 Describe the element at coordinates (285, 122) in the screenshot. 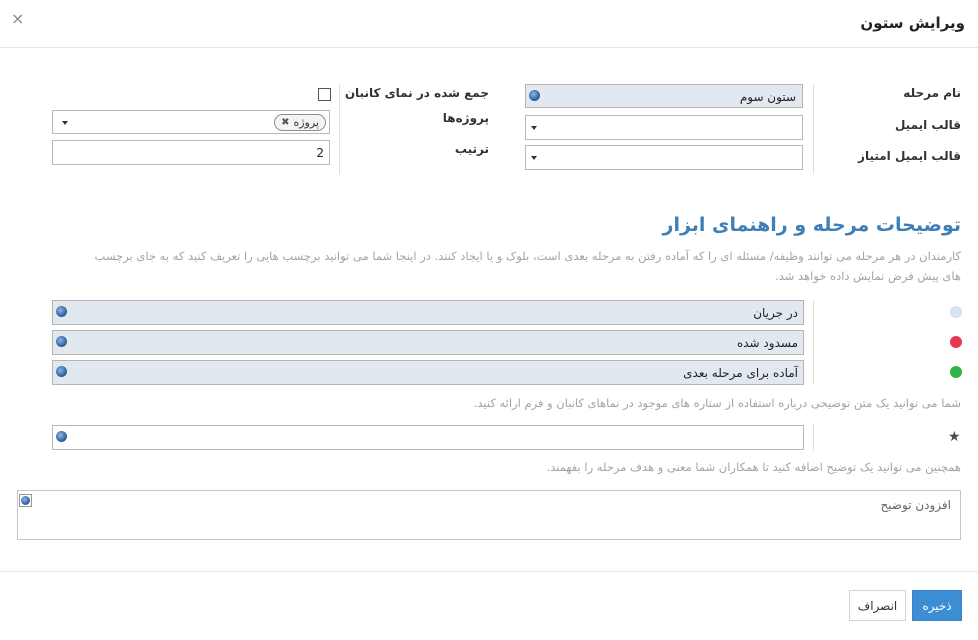

I see `remove-tag-icon: ✖` at that location.